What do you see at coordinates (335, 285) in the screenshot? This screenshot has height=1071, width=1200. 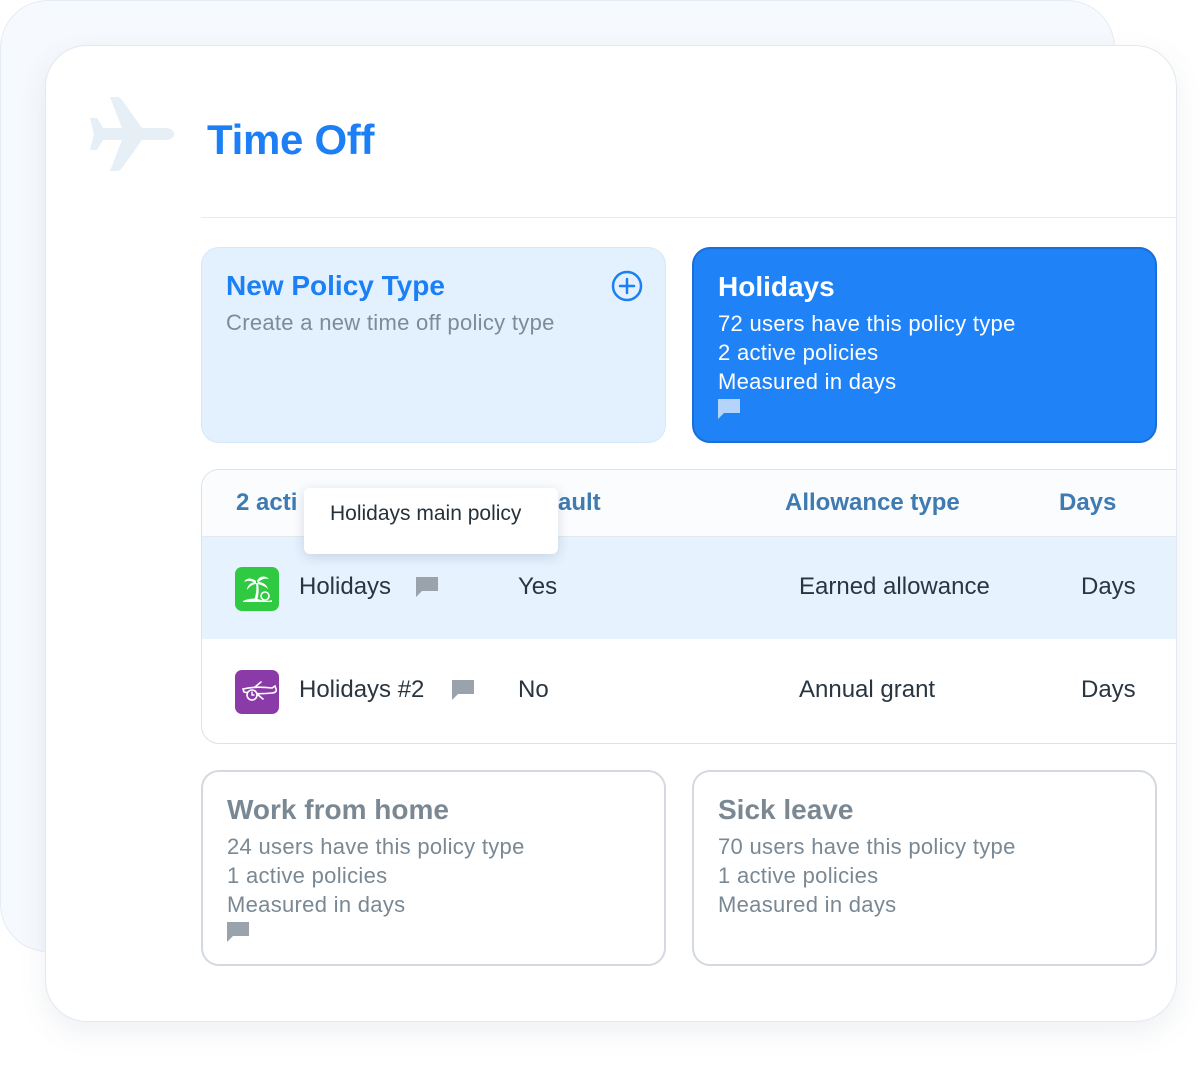 I see `card-title: New Policy Type` at bounding box center [335, 285].